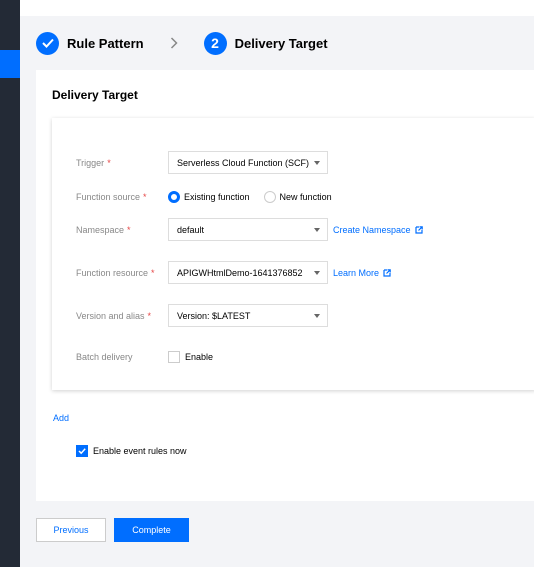 The image size is (534, 567). What do you see at coordinates (144, 357) in the screenshot?
I see `batch-delivery-row: Batch delivery Enable` at bounding box center [144, 357].